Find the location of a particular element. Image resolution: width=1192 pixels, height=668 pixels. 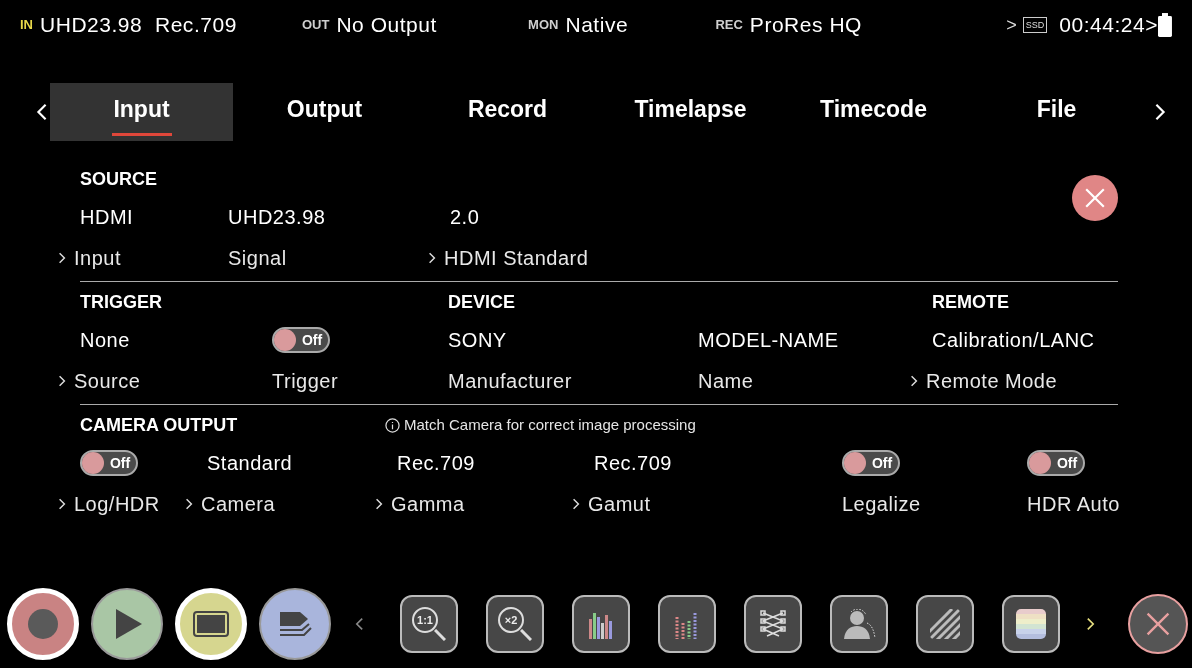

screen-icon is located at coordinates (211, 624).